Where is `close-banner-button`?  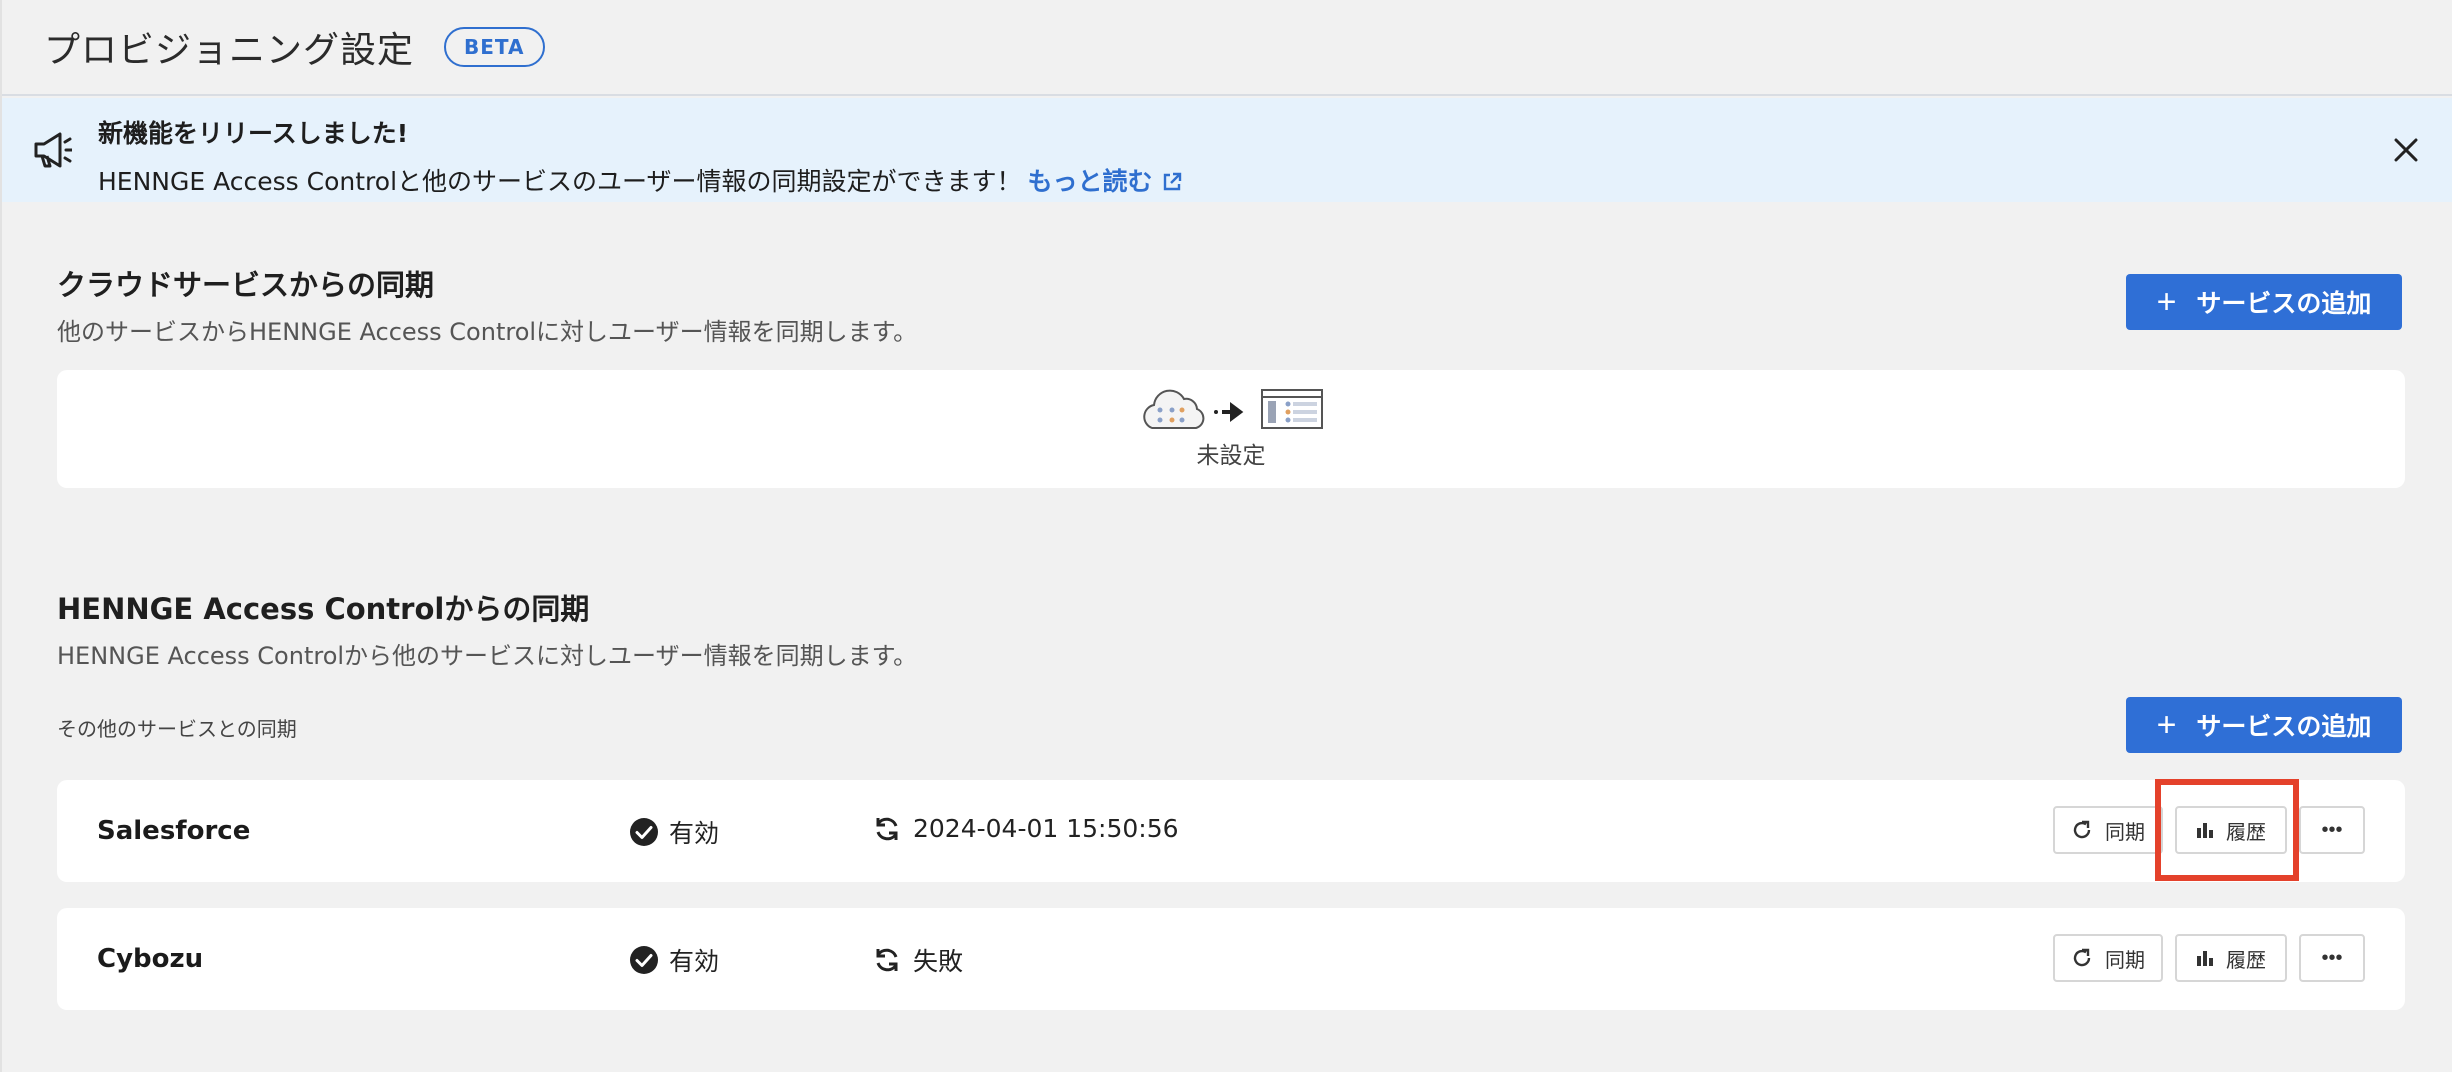
close-banner-button is located at coordinates (2406, 150).